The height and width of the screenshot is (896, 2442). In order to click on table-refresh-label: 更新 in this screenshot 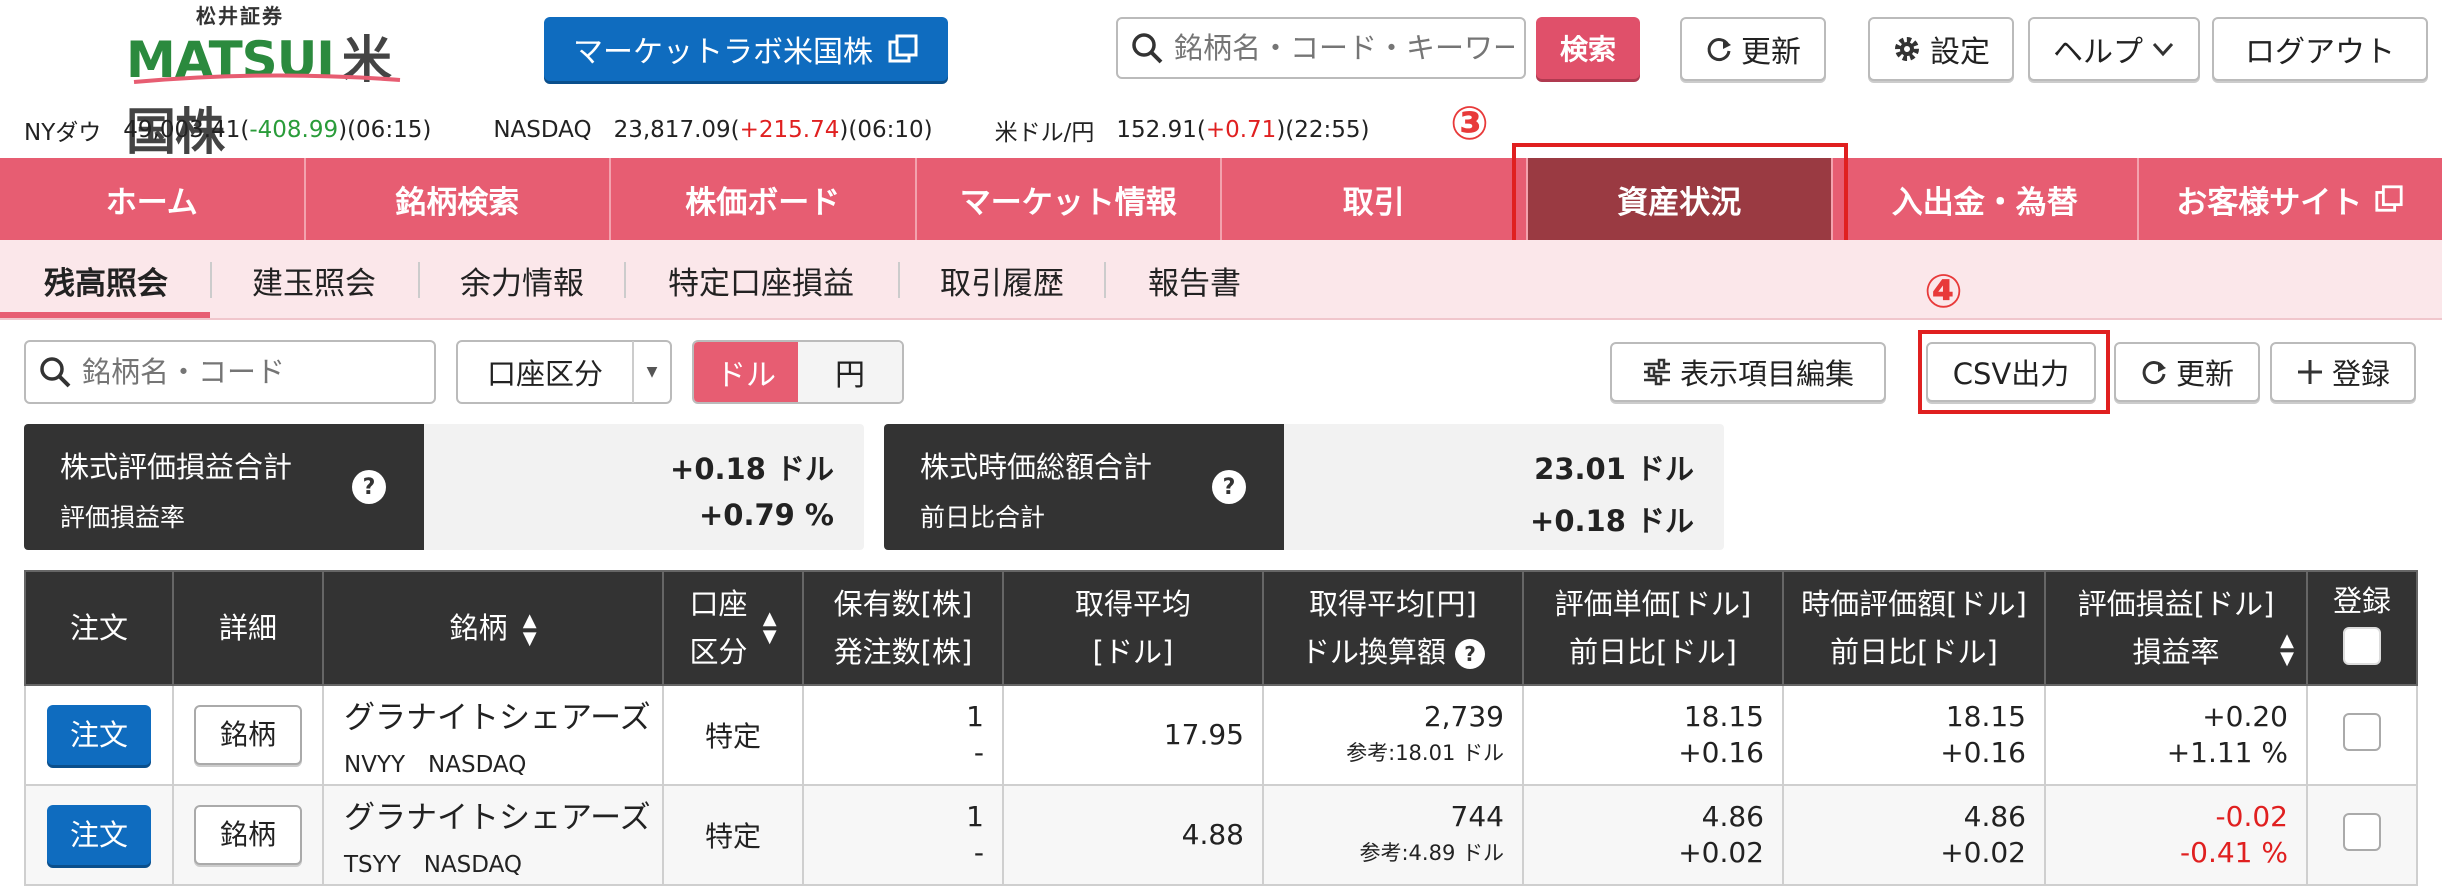, I will do `click(2204, 374)`.